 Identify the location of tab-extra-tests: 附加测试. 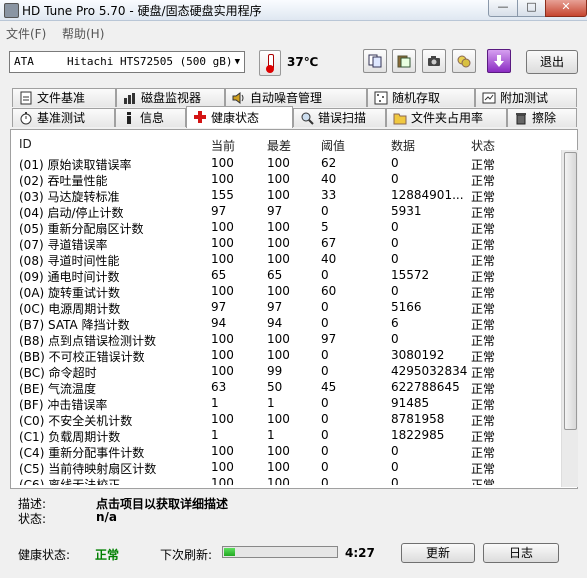
(526, 97).